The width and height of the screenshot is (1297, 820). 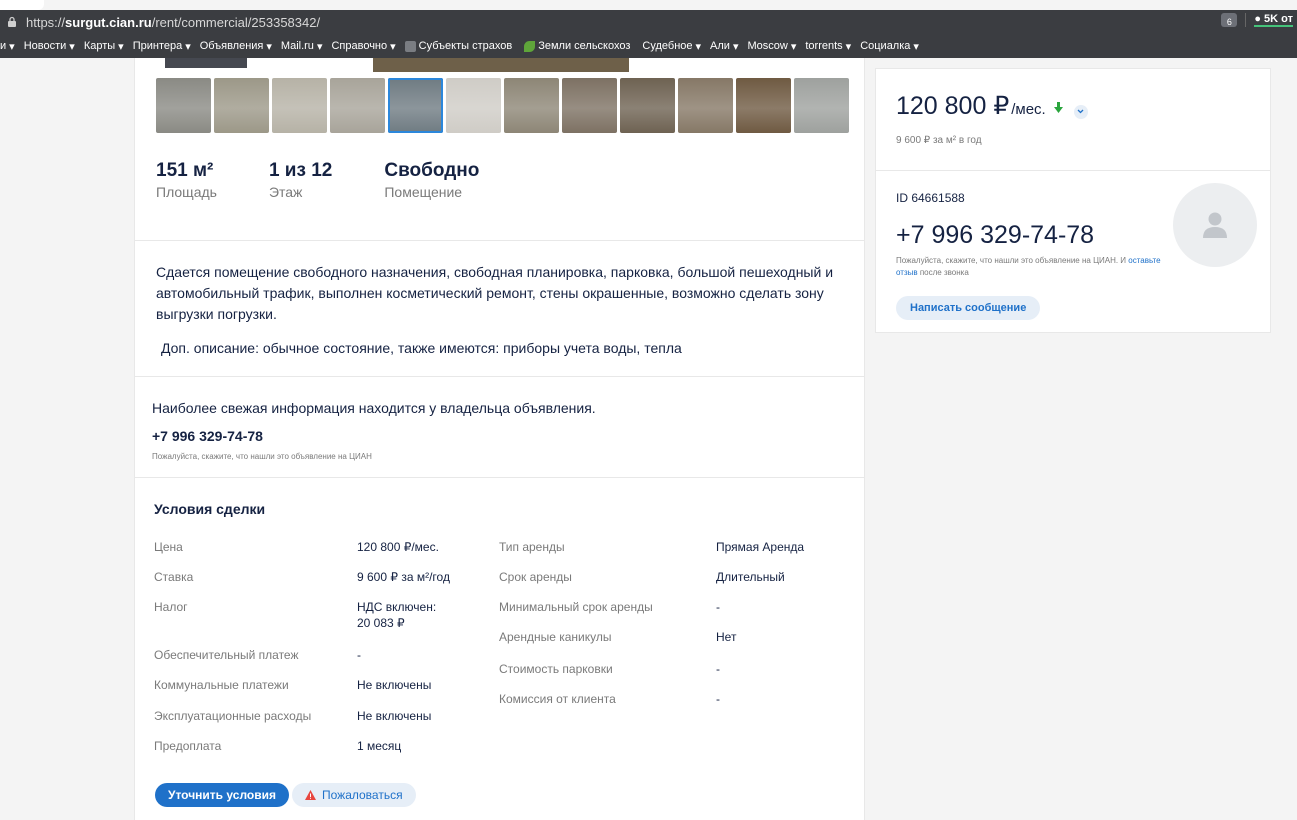 I want to click on complain-label: Пожаловаться, so click(x=362, y=795).